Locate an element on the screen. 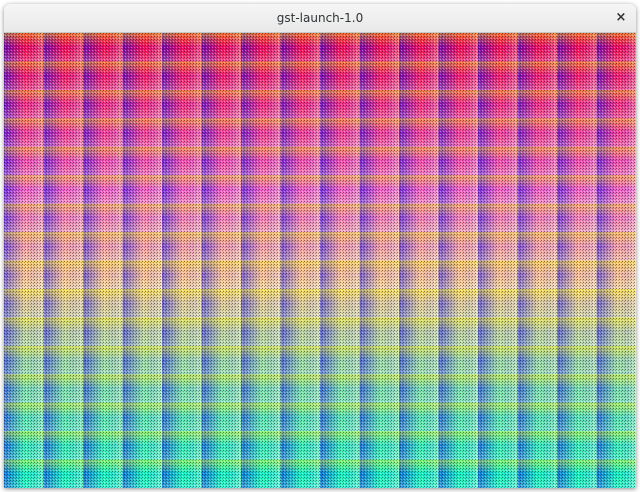  window-title: gst-launch-1.0 is located at coordinates (320, 18).